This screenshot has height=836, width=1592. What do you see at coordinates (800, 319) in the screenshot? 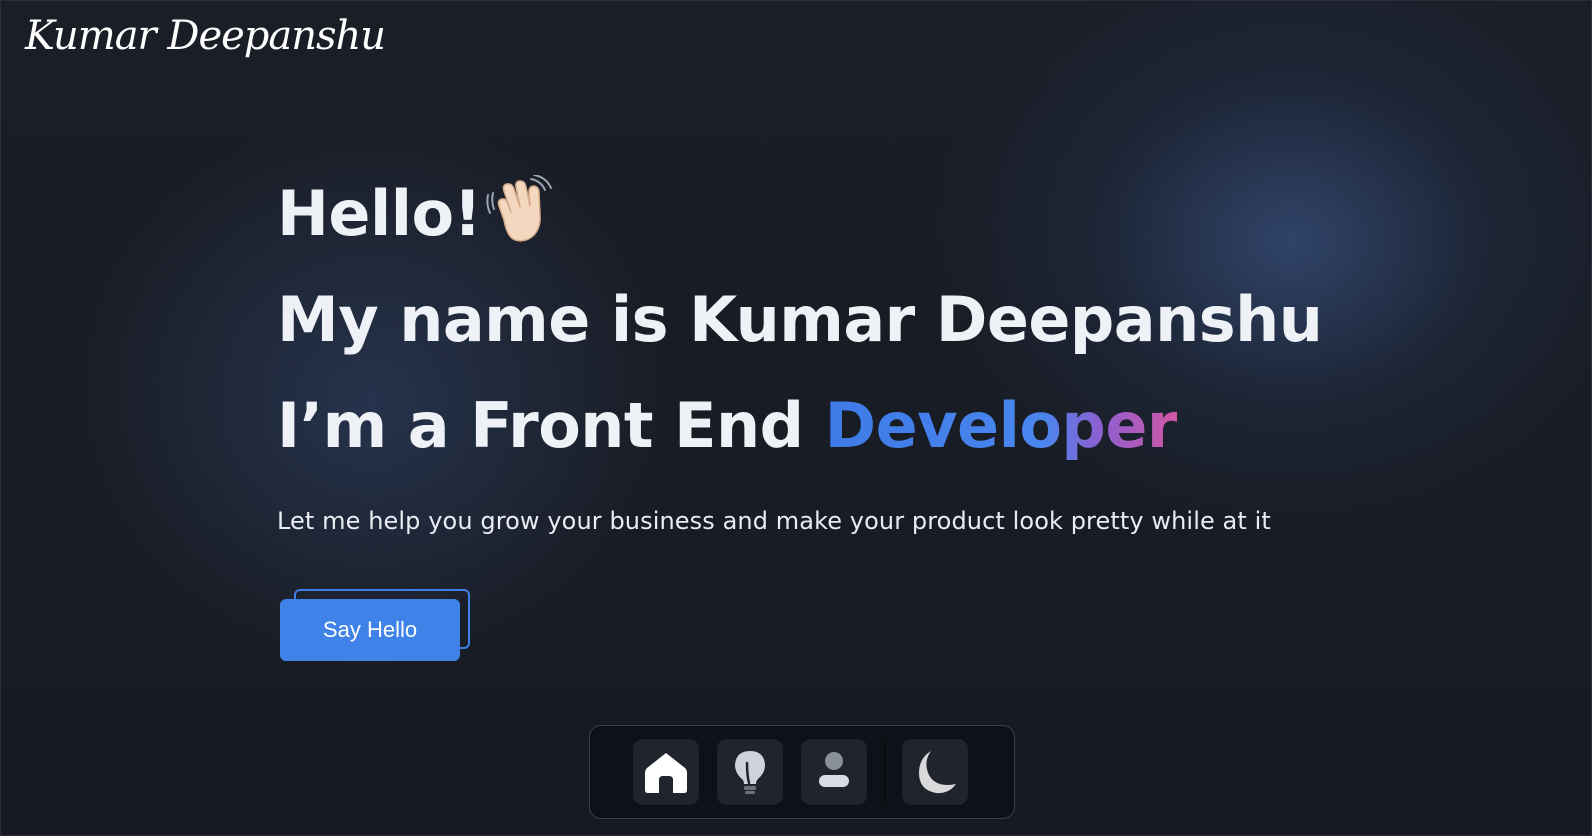
I see `name-line: My name is Kumar Deepanshu` at bounding box center [800, 319].